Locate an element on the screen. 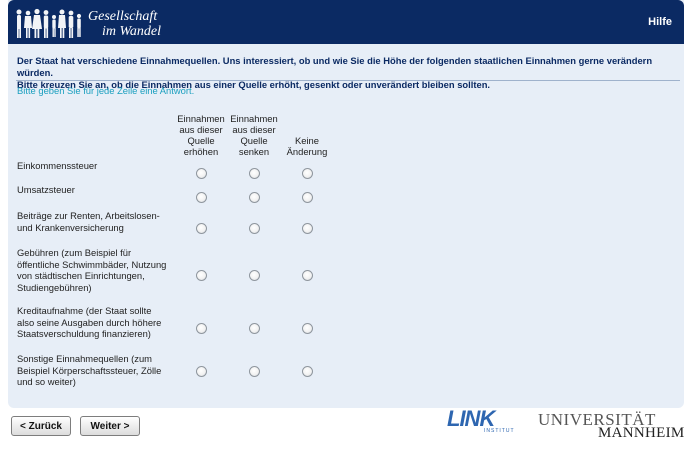 The height and width of the screenshot is (456, 690). radio-row3-option2 is located at coordinates (254, 228).